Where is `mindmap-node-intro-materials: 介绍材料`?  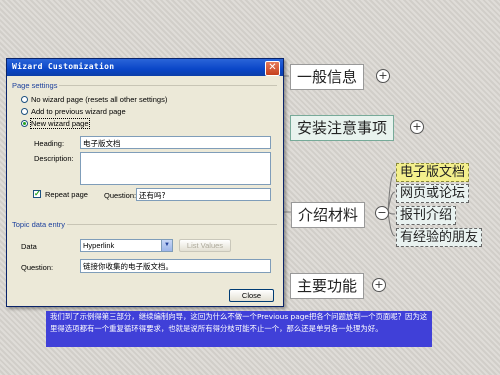
mindmap-node-intro-materials: 介绍材料 is located at coordinates (328, 215).